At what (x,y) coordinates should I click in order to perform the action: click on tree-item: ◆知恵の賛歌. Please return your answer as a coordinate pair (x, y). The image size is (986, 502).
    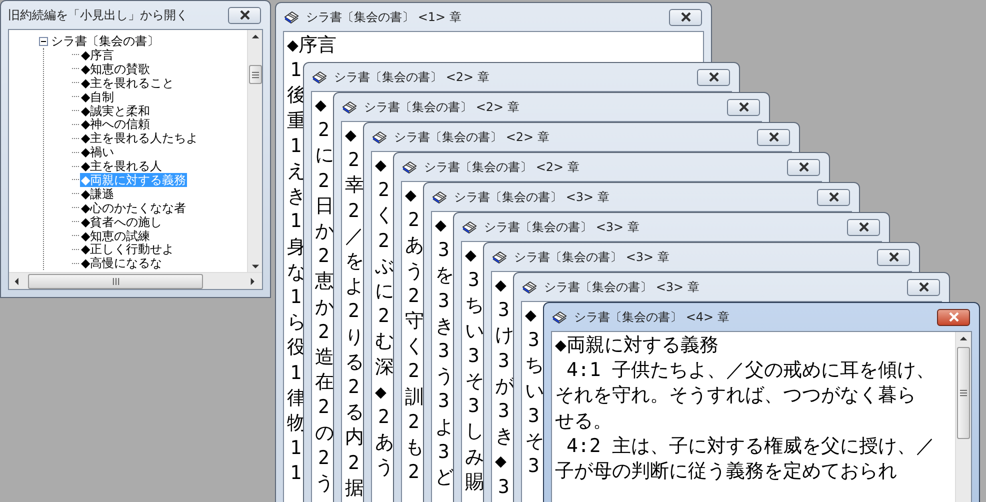
    Looking at the image, I should click on (116, 69).